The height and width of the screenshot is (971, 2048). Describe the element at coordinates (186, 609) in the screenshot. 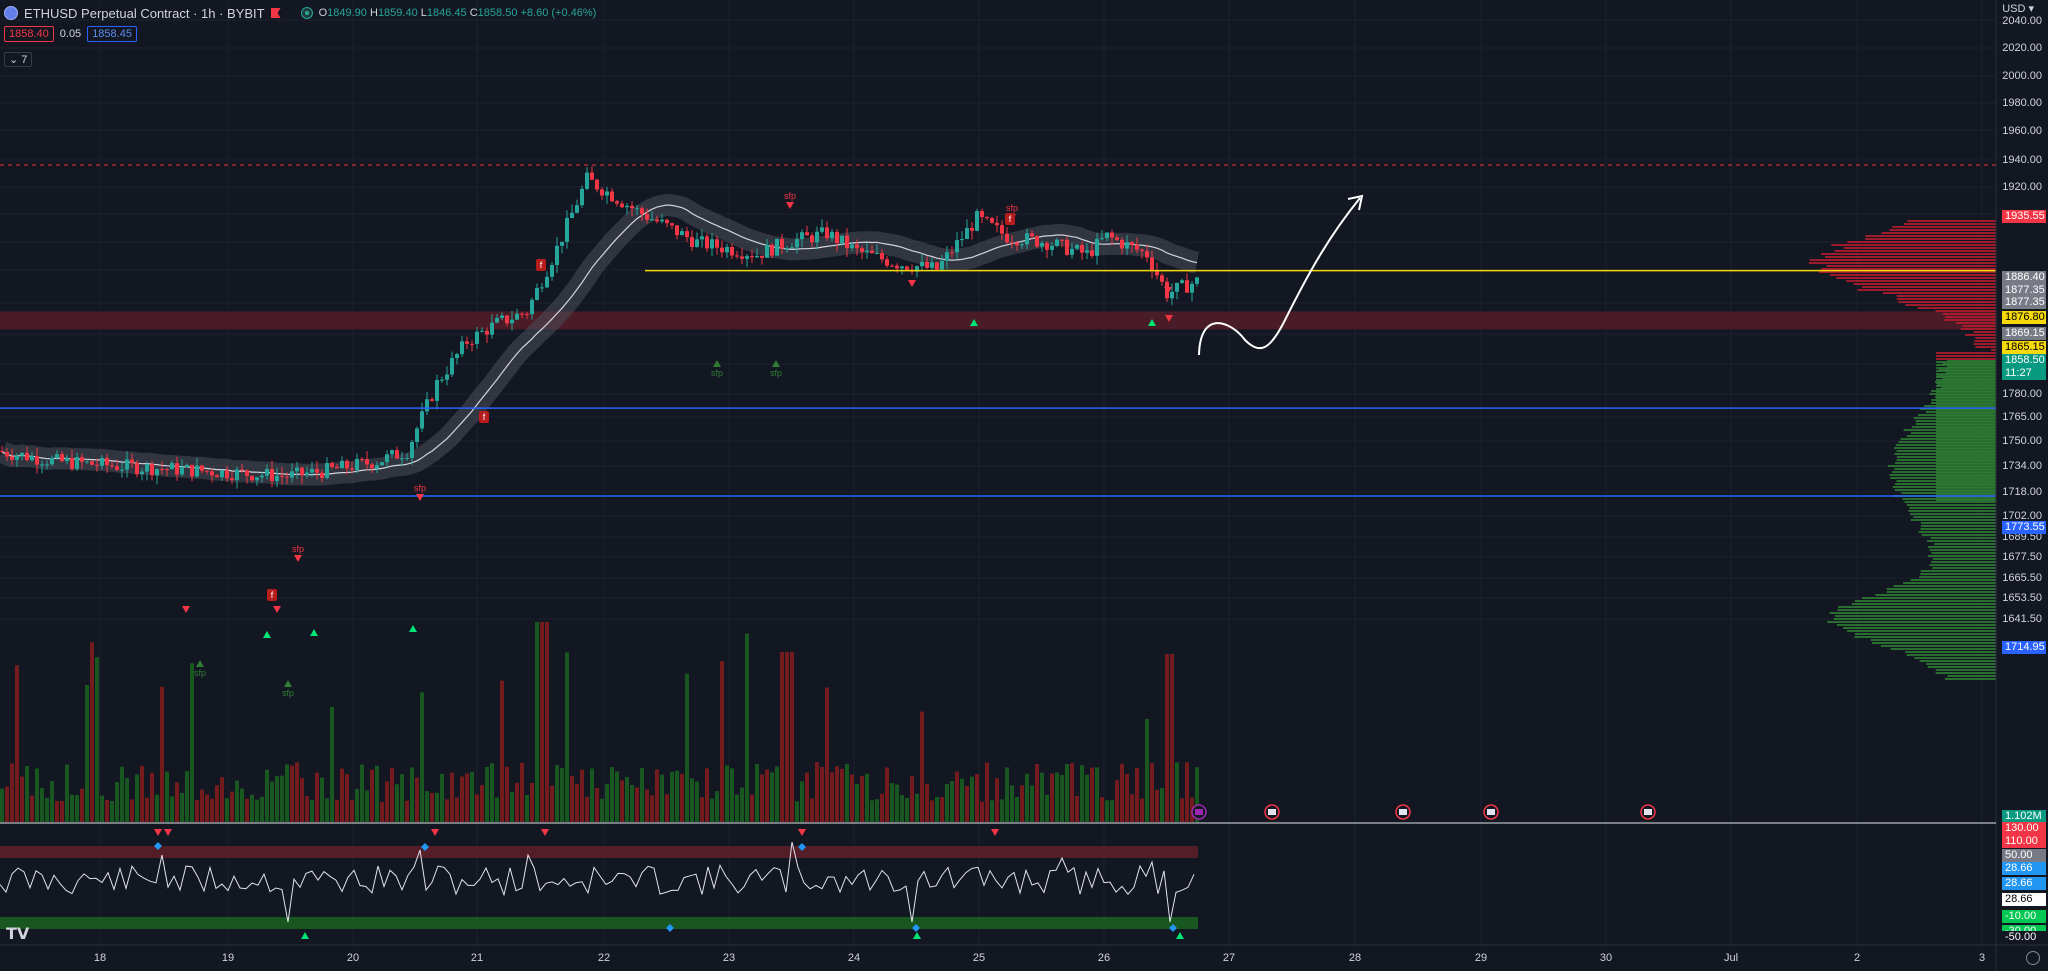

I see `signal-down-marker` at that location.